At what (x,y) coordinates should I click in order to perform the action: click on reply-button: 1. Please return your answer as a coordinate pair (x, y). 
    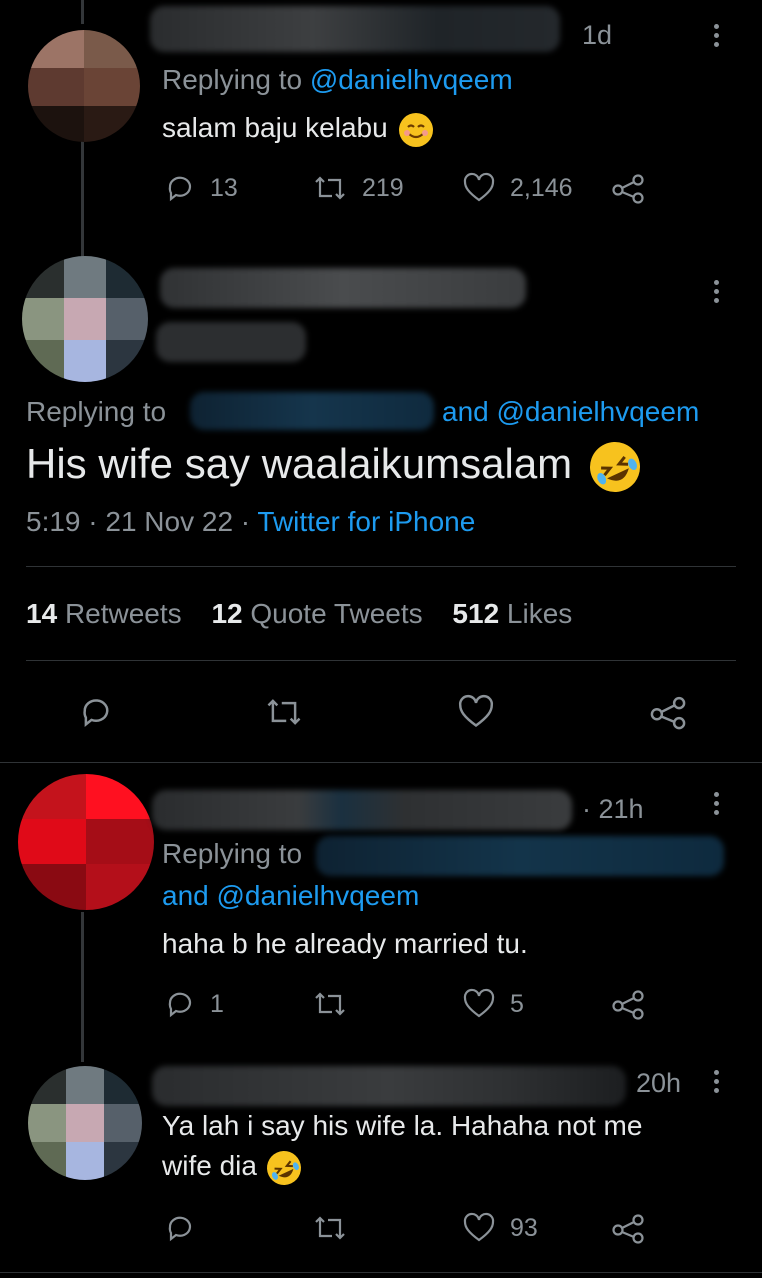
    Looking at the image, I should click on (194, 1004).